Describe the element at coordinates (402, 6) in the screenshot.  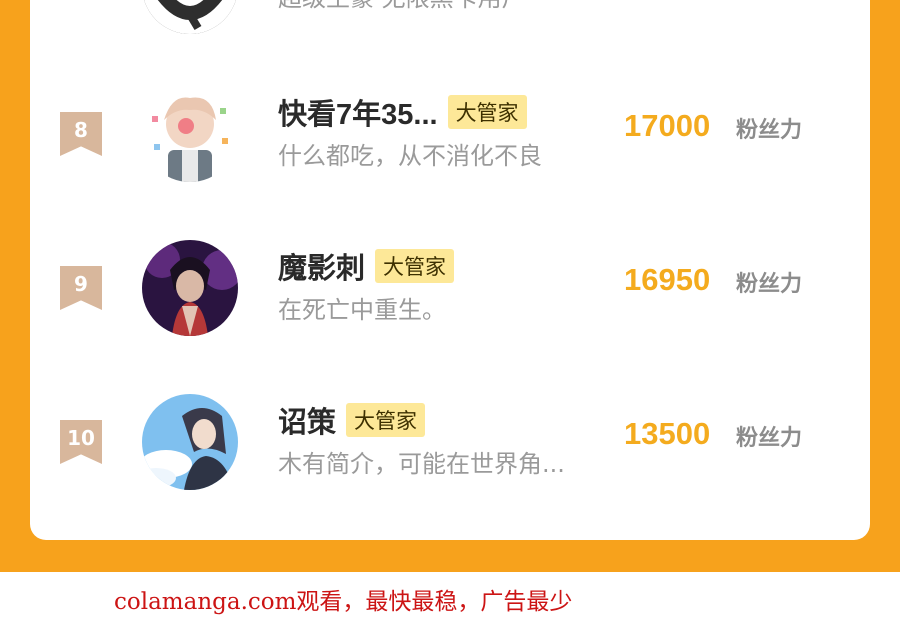
I see `user-bio: 超级土豪 无限黑卡用户` at that location.